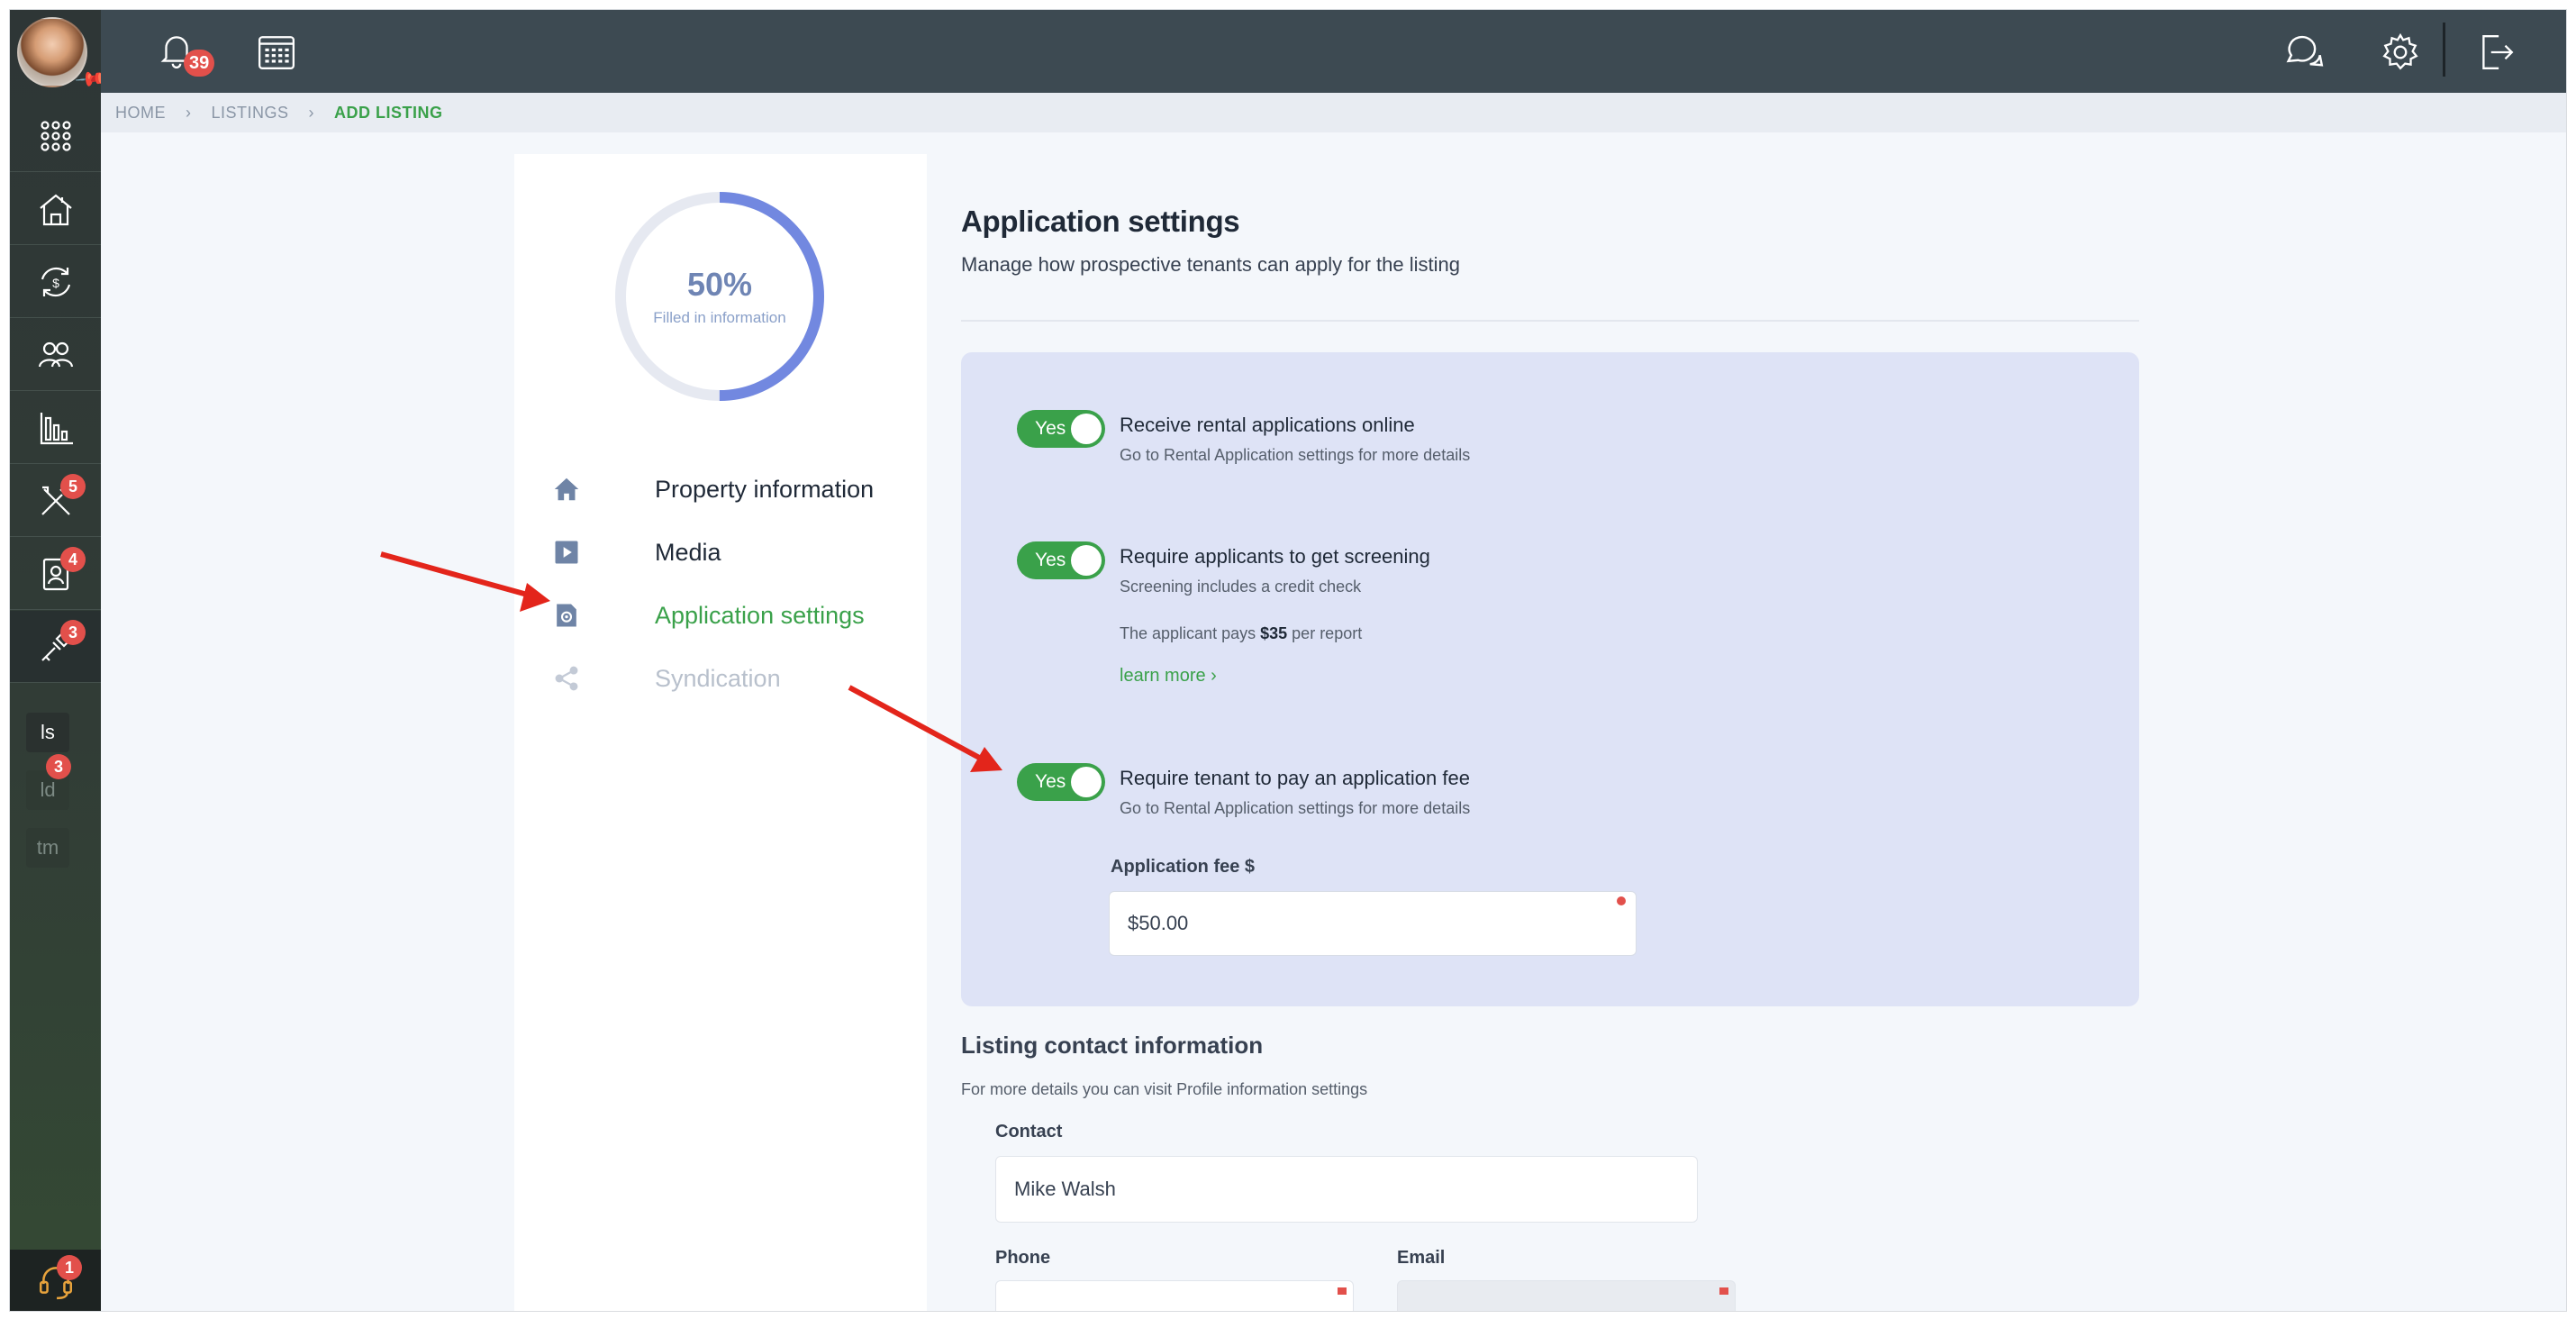  Describe the element at coordinates (925, 728) in the screenshot. I see `arrow-to-fee-toggle` at that location.